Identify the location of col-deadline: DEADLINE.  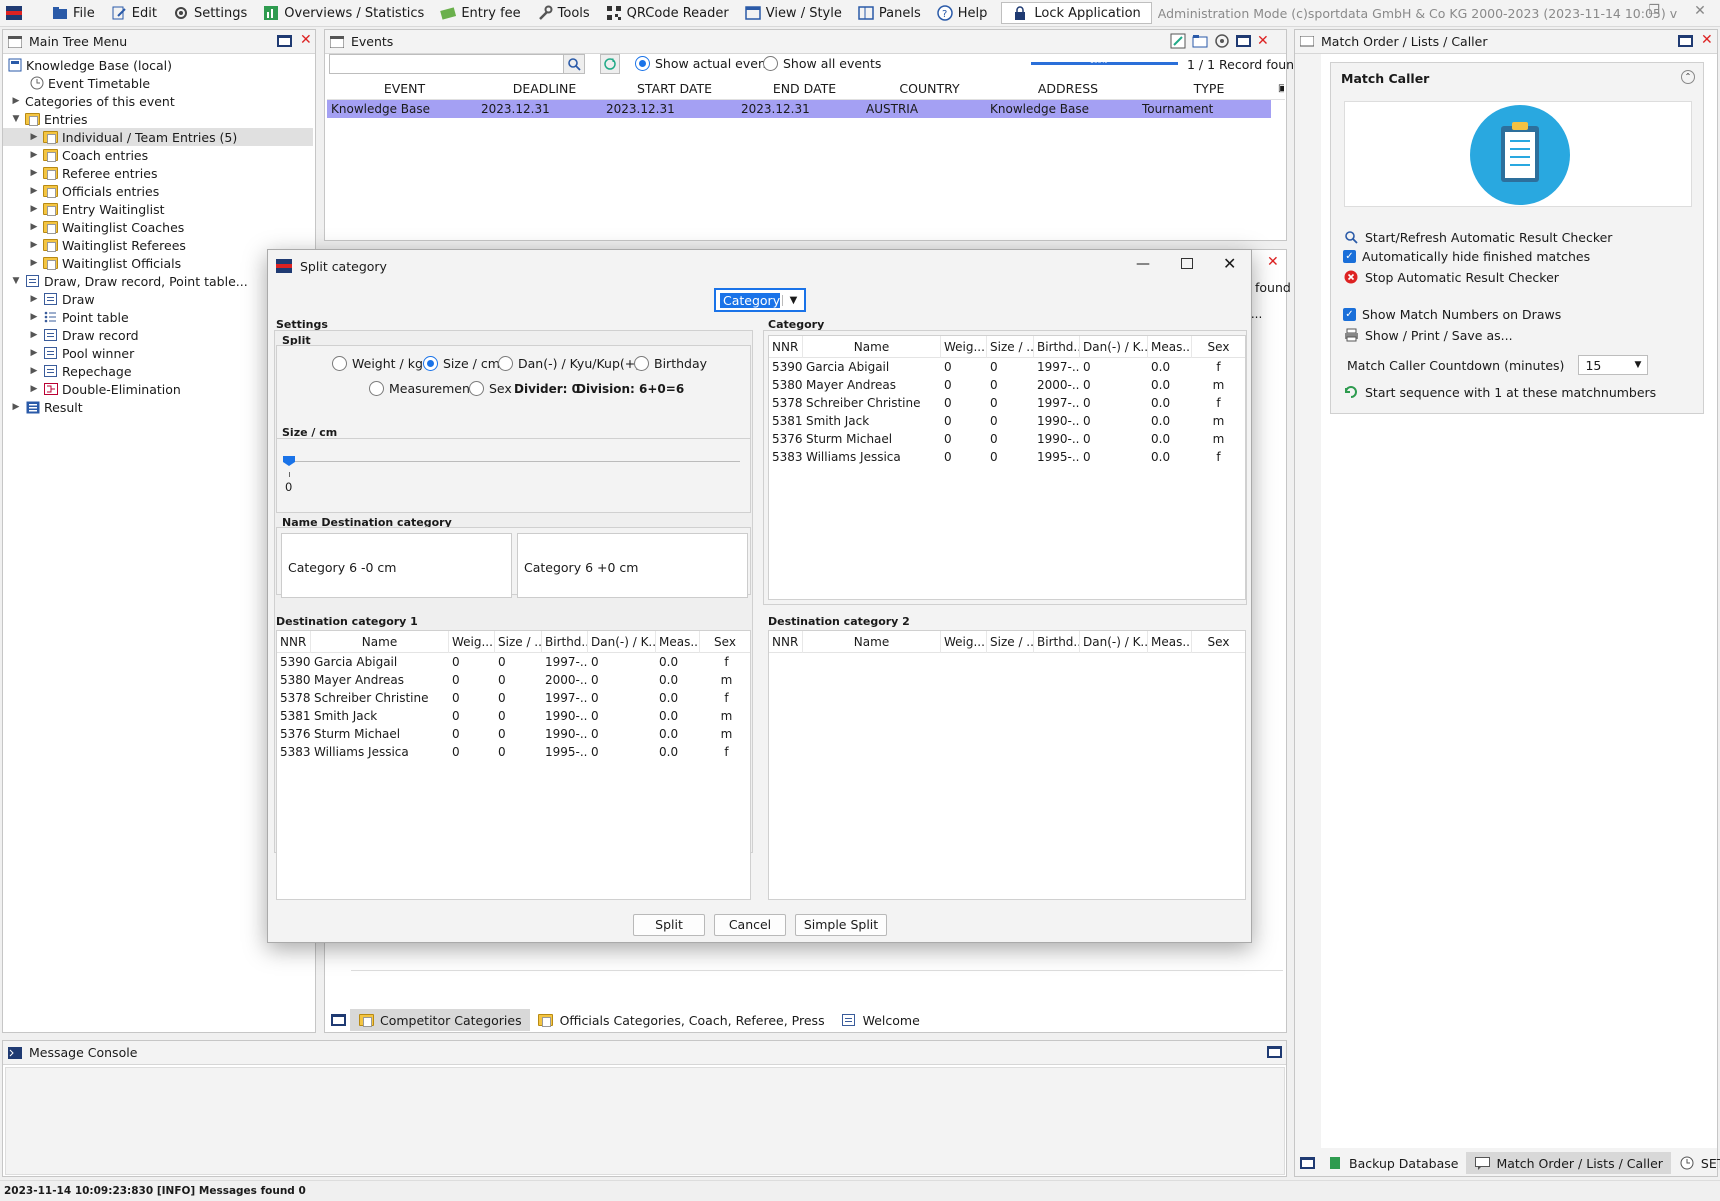
(544, 88).